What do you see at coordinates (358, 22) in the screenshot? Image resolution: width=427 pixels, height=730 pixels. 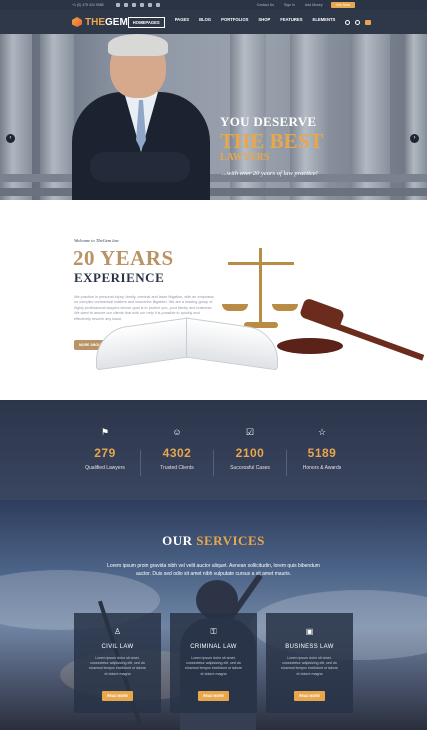 I see `cart-icon` at bounding box center [358, 22].